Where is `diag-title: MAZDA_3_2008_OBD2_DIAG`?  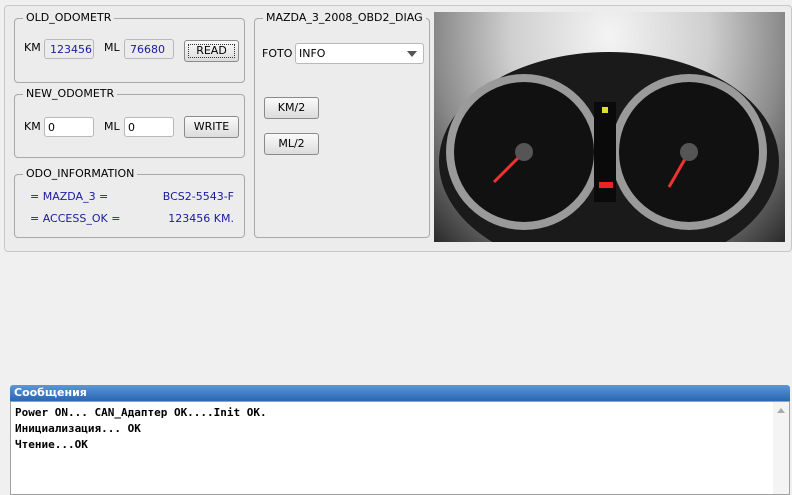 diag-title: MAZDA_3_2008_OBD2_DIAG is located at coordinates (344, 17).